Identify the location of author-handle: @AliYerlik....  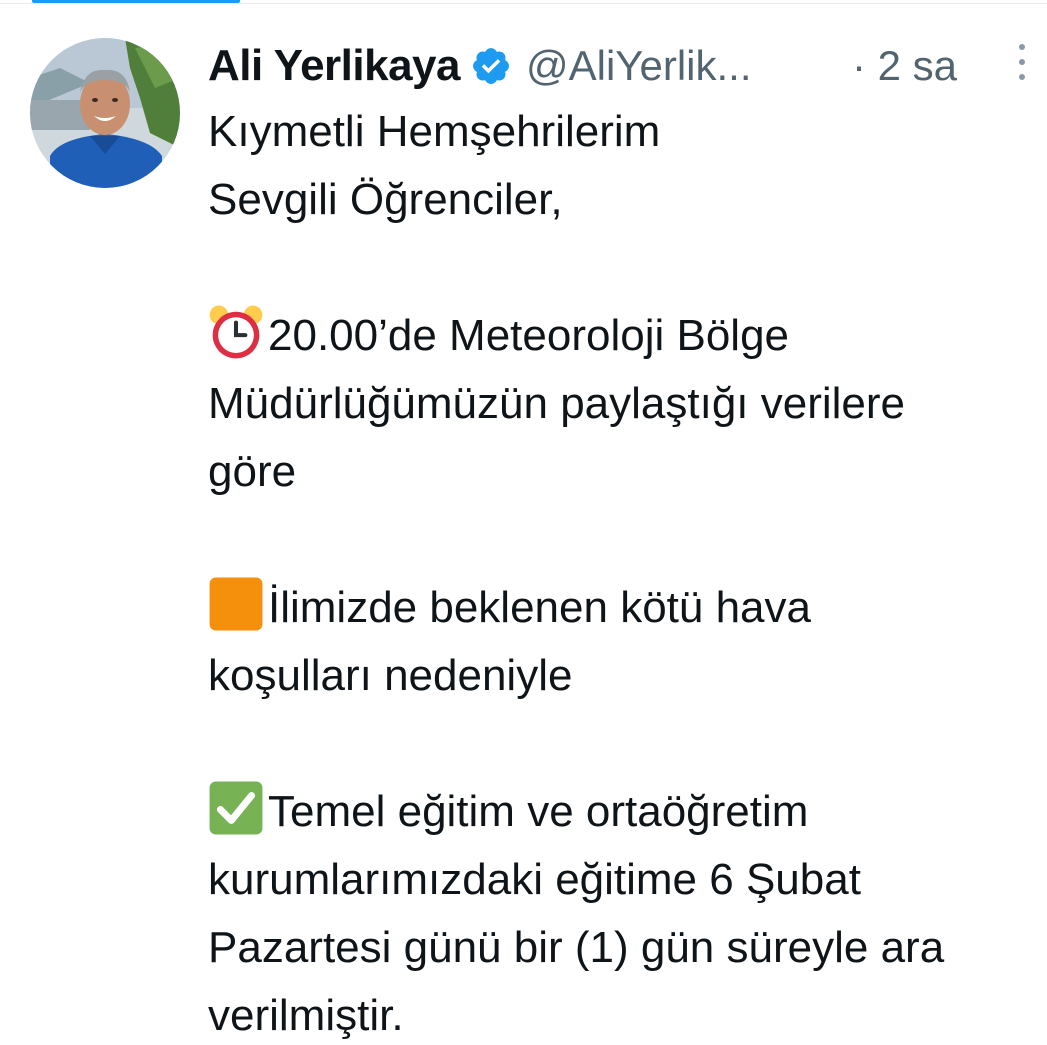
(638, 66).